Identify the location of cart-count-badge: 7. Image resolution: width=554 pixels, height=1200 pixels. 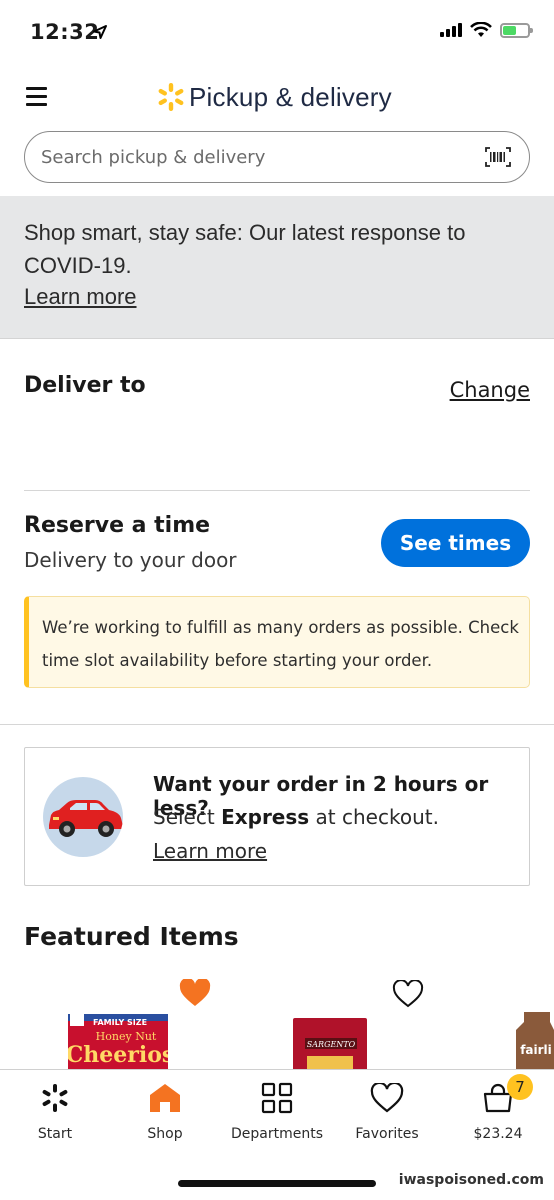
(520, 1087).